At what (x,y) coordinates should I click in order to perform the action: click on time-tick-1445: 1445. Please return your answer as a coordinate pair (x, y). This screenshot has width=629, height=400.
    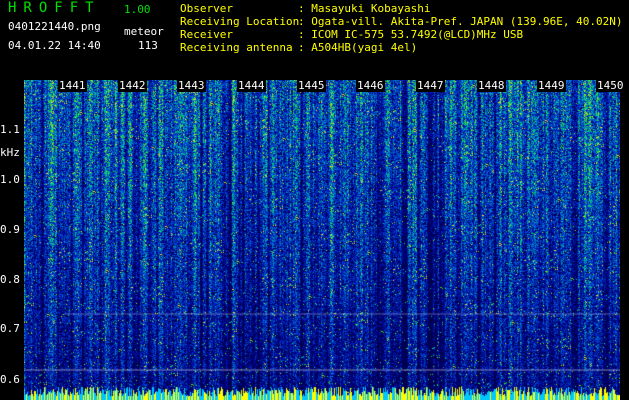
    Looking at the image, I should click on (311, 85).